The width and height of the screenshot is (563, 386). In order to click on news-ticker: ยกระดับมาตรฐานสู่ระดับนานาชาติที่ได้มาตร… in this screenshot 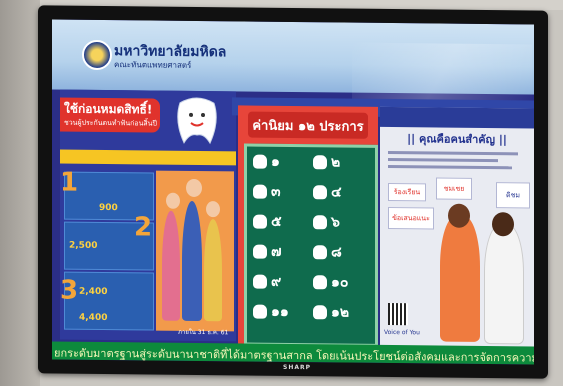, I will do `click(293, 353)`.